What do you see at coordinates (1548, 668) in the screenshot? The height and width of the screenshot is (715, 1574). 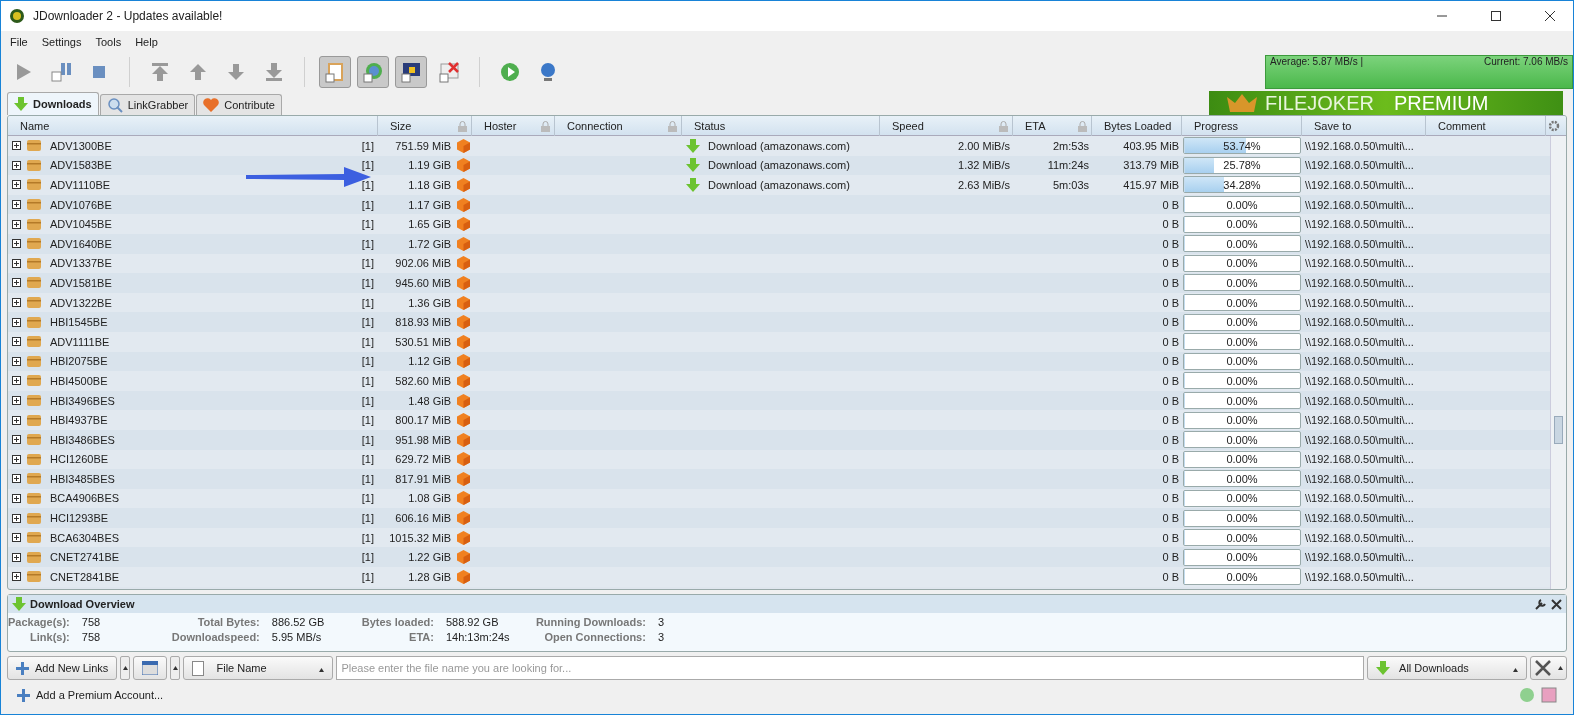 I see `tools-button` at bounding box center [1548, 668].